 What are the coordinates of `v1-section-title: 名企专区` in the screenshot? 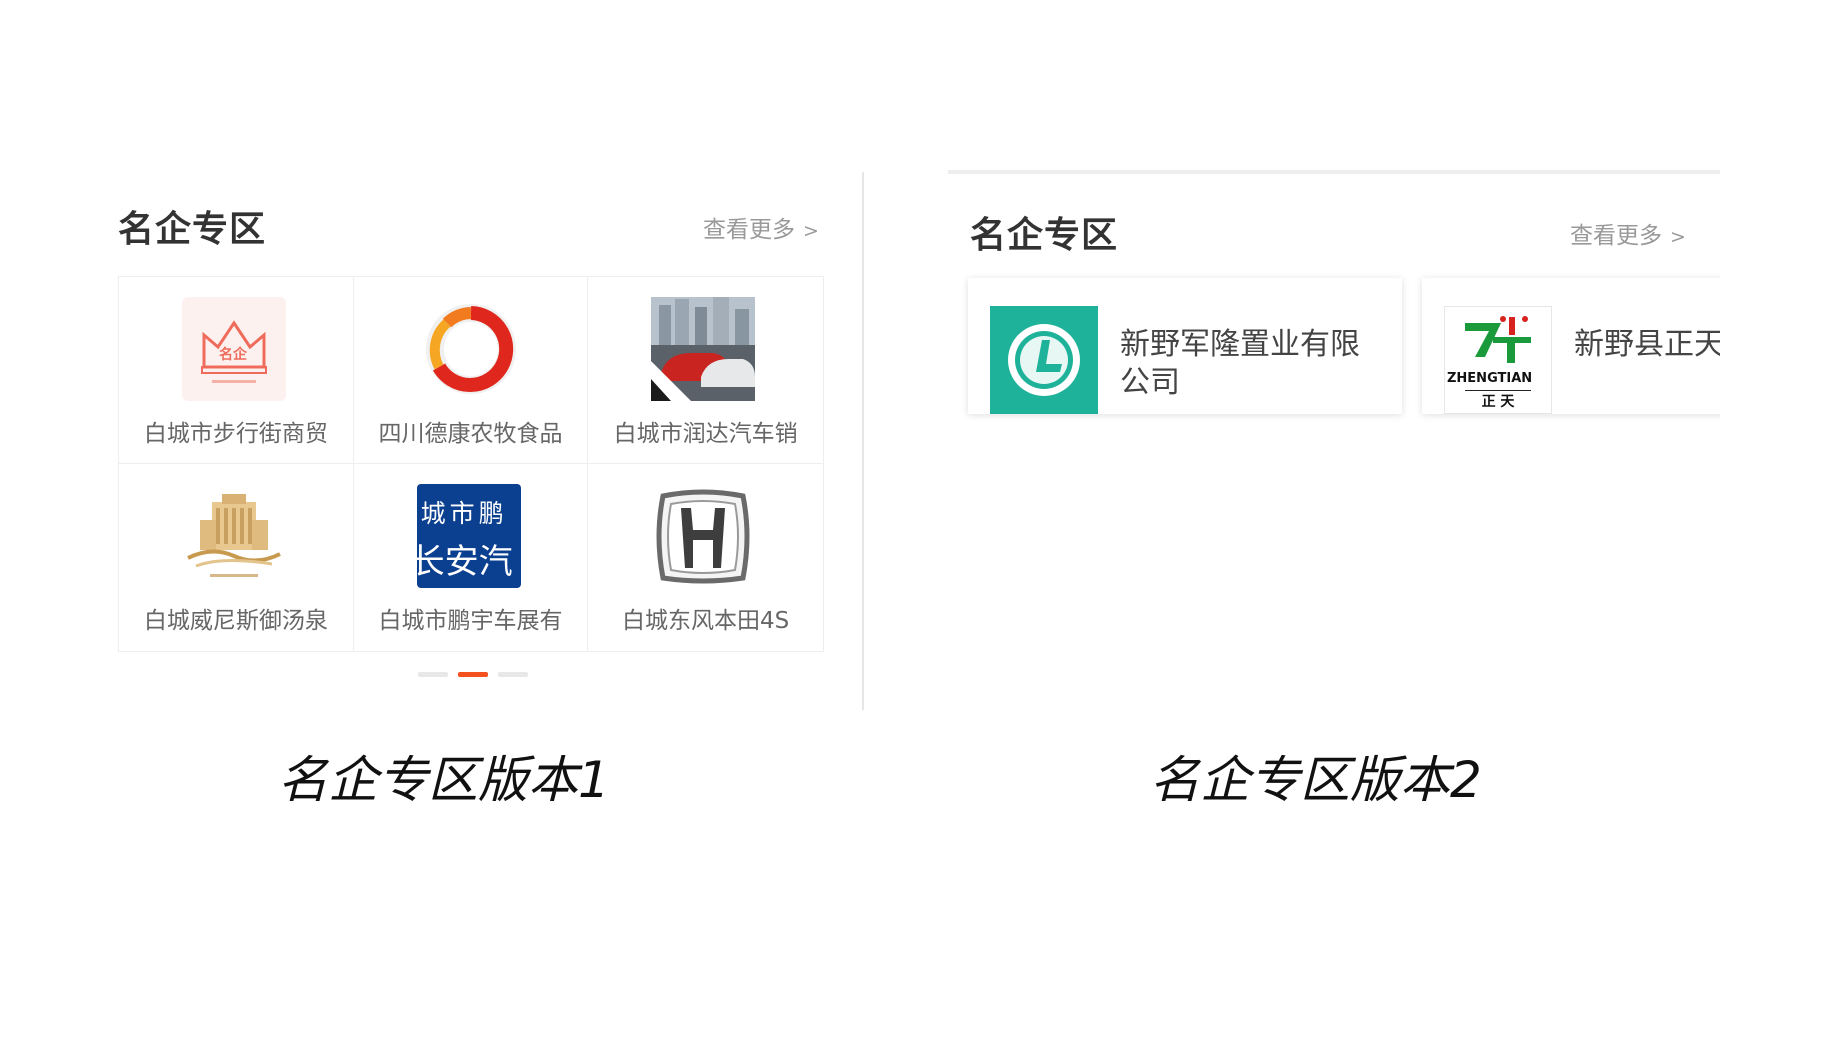 It's located at (192, 229).